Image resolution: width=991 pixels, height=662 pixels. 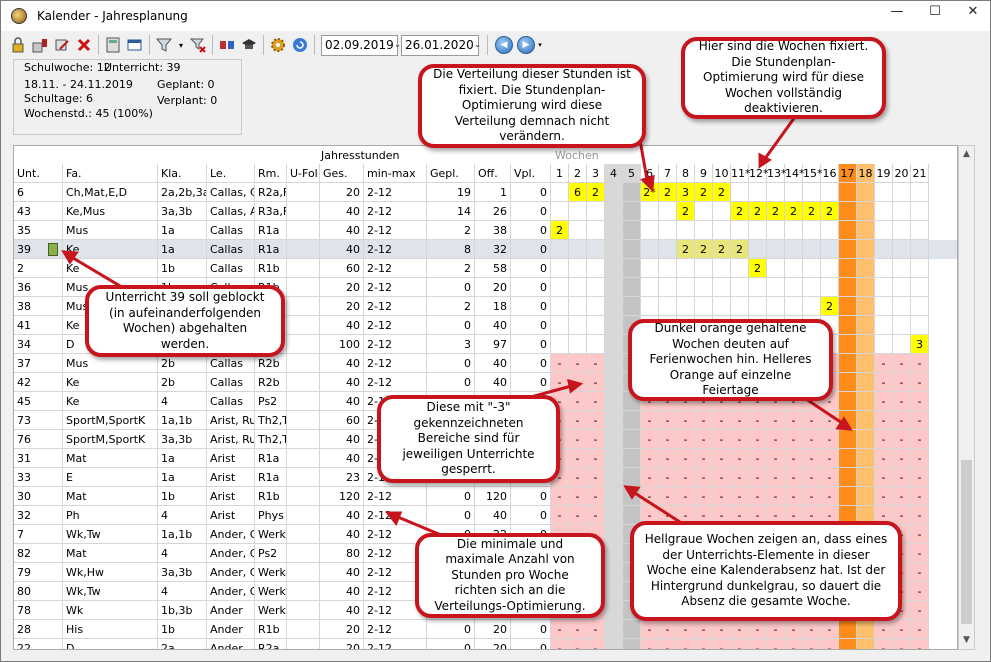 What do you see at coordinates (227, 45) in the screenshot?
I see `distribute-icon` at bounding box center [227, 45].